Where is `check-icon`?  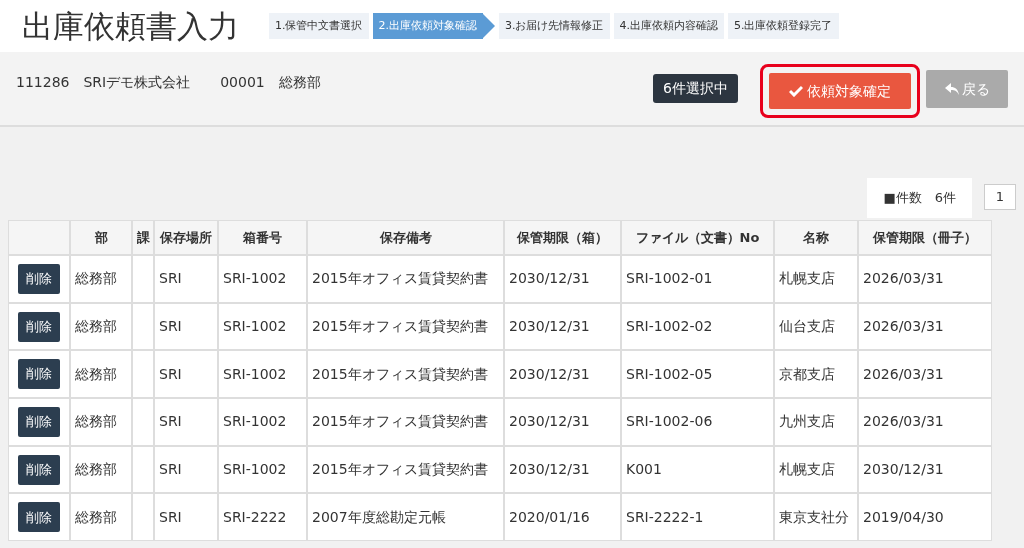 check-icon is located at coordinates (796, 91).